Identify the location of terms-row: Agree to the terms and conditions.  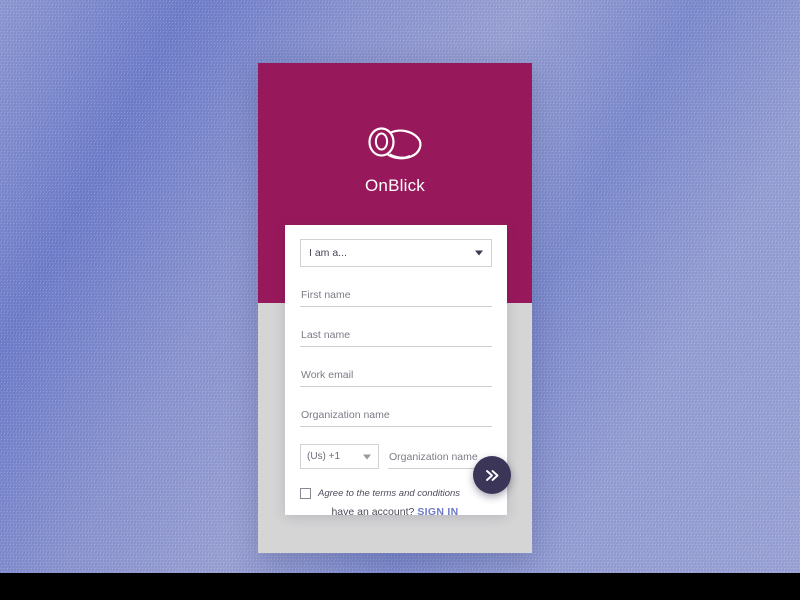
(396, 493).